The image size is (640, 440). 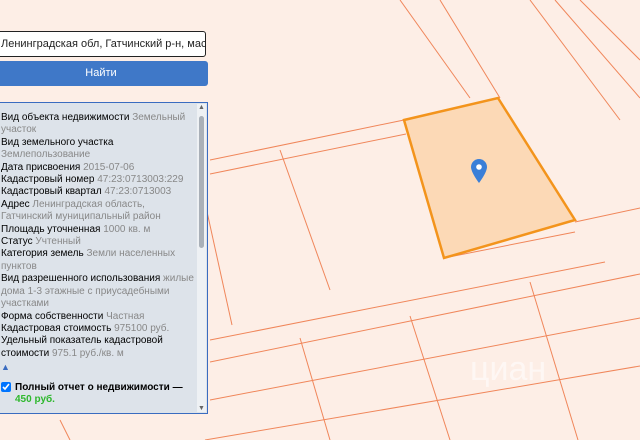 I want to click on info-row-key: Вид разрешенного использования, so click(x=81, y=279).